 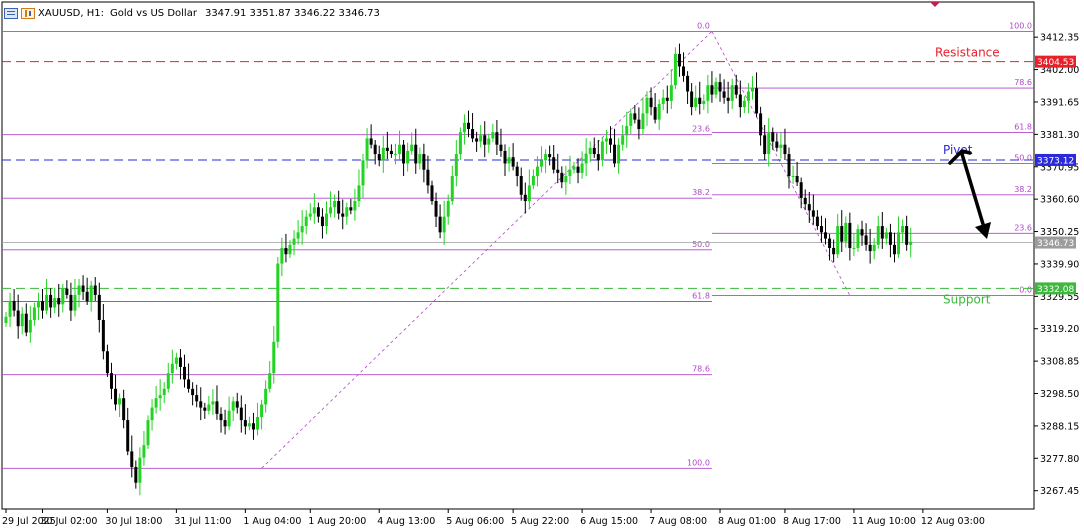 What do you see at coordinates (69, 521) in the screenshot?
I see `x-tick-label: 30 Jul 02:00` at bounding box center [69, 521].